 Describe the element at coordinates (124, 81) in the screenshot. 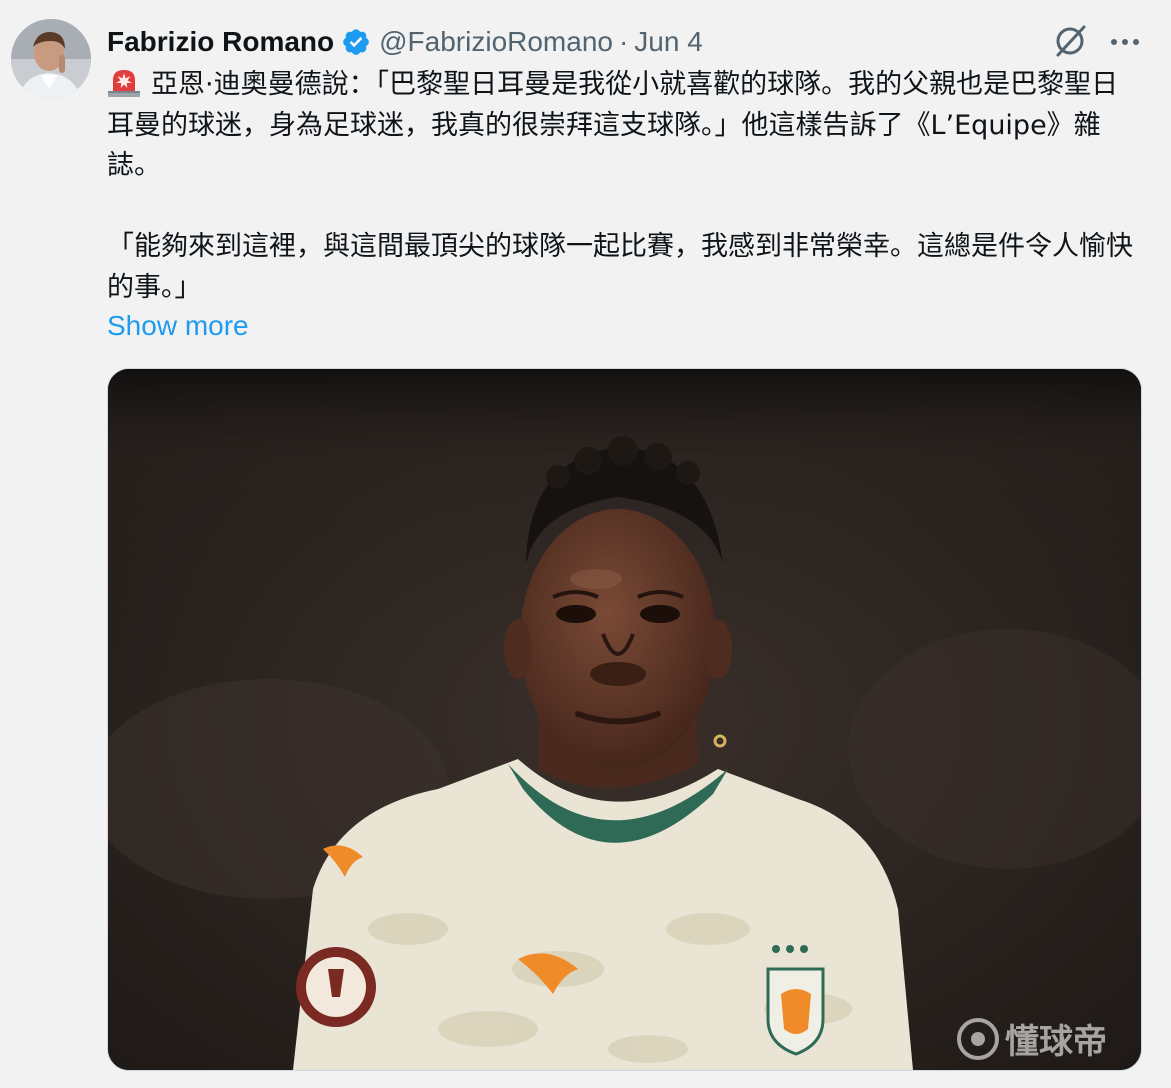

I see `police-siren-emoji` at that location.